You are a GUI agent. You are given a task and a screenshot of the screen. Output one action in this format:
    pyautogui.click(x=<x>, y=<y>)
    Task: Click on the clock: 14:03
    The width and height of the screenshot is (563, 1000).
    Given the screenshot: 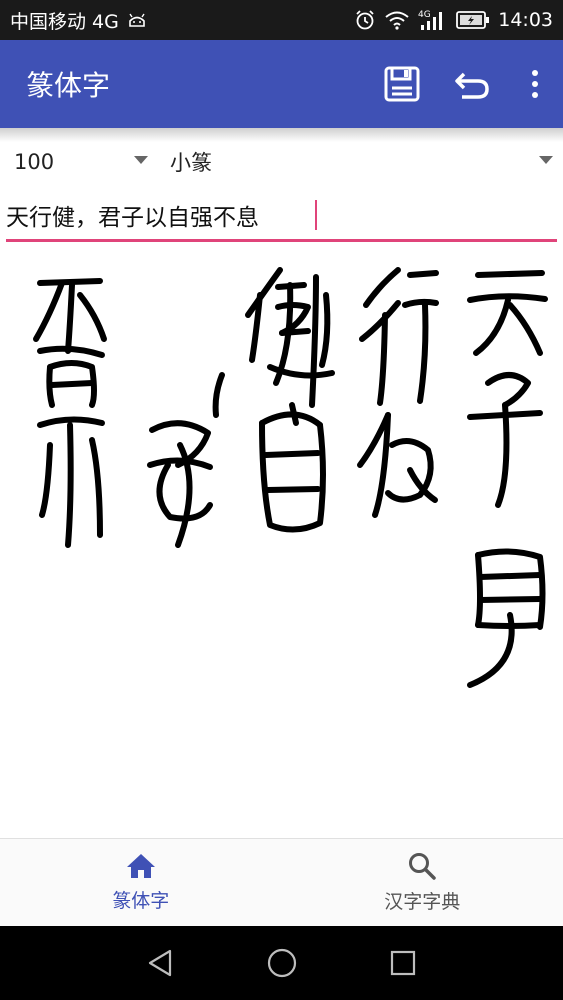 What is the action you would take?
    pyautogui.click(x=525, y=20)
    